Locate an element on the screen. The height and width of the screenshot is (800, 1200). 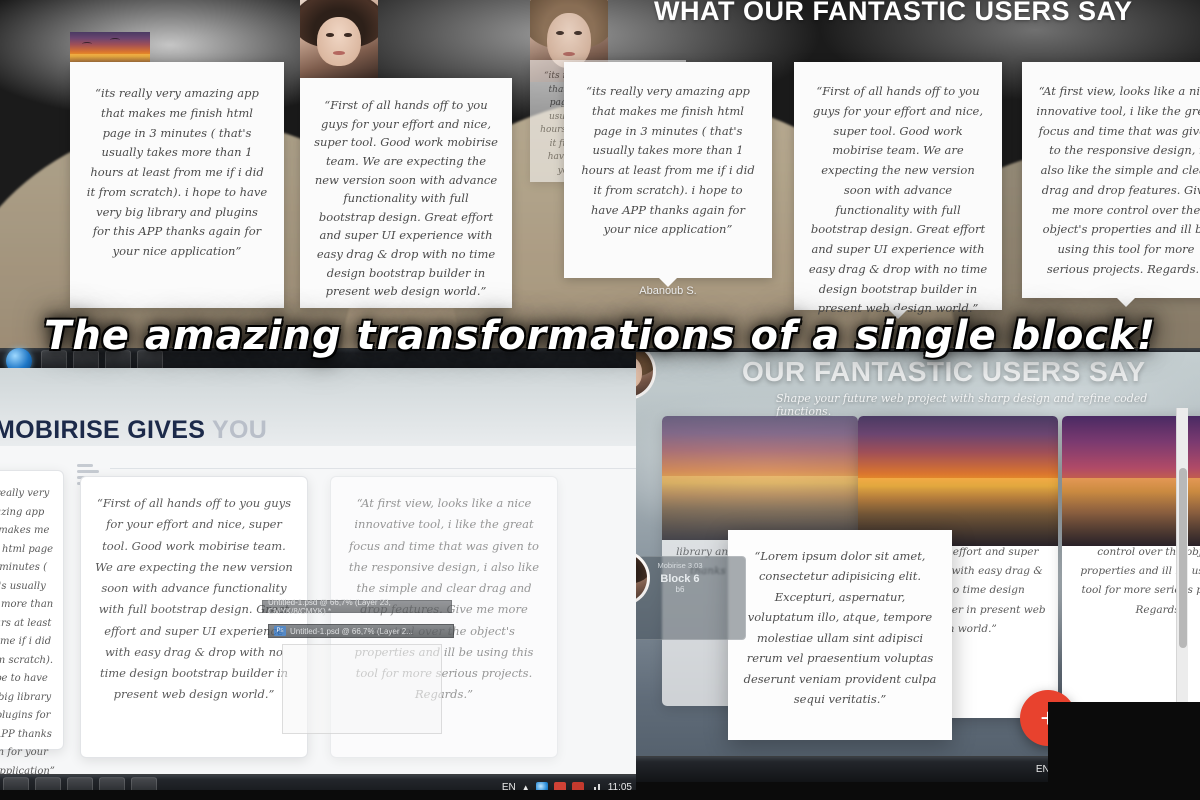
photoshop-chip: Ps is located at coordinates (280, 631).